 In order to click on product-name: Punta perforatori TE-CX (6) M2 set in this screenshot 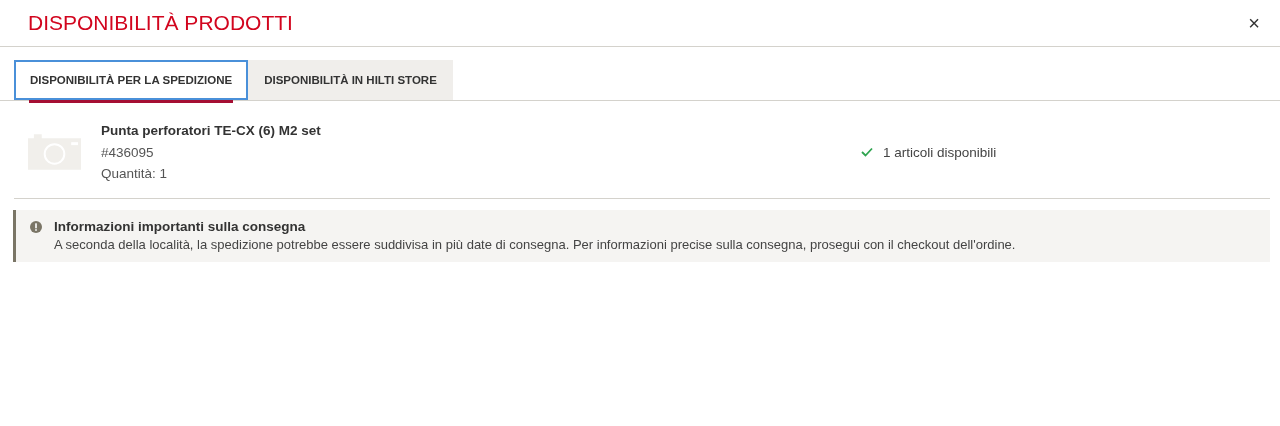, I will do `click(211, 131)`.